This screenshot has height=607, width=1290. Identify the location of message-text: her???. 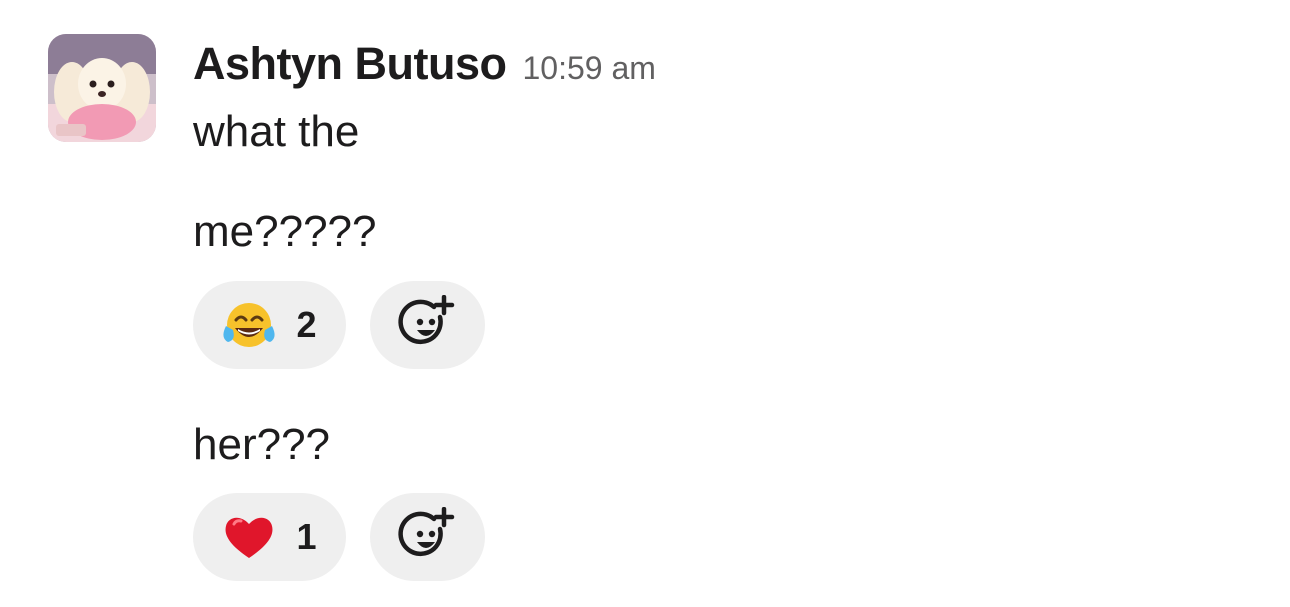
(262, 444).